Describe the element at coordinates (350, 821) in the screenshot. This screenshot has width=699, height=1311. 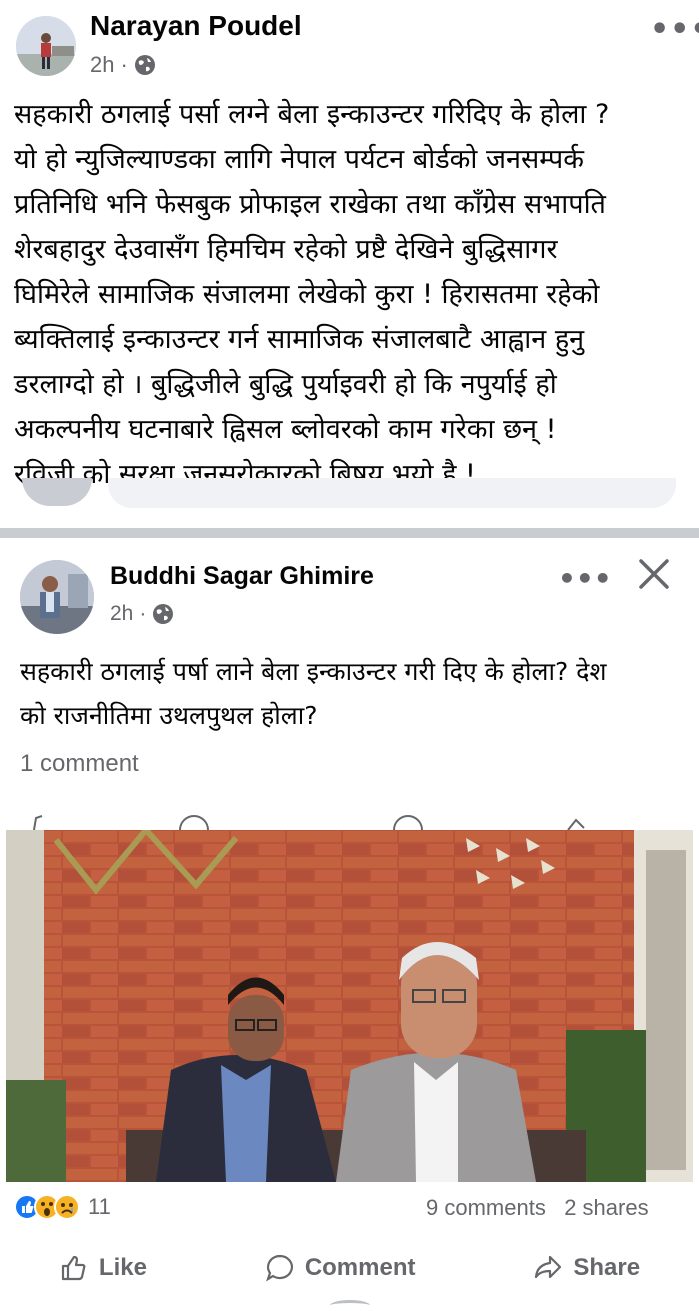
I see `cutoff-action-row` at that location.